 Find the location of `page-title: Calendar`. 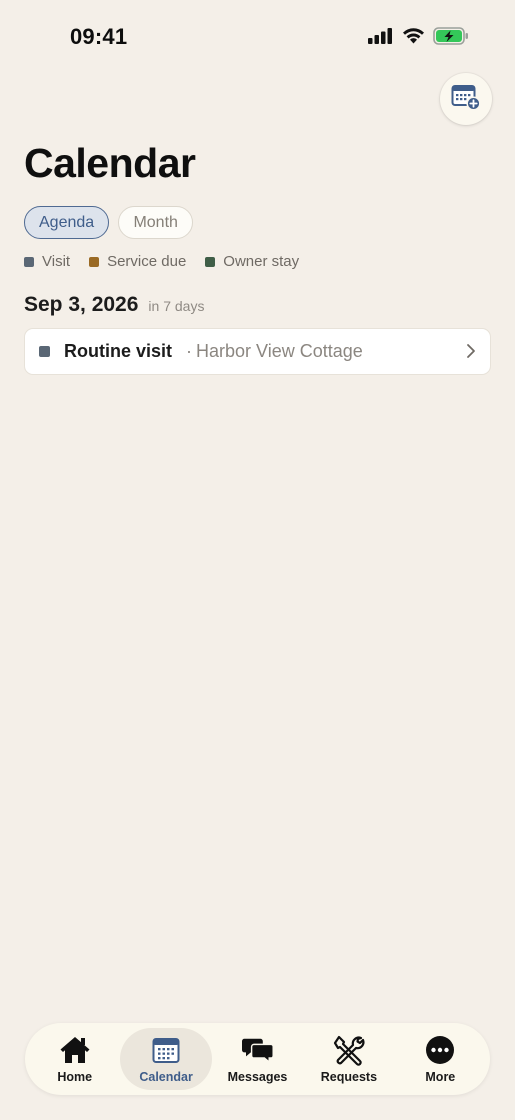

page-title: Calendar is located at coordinates (110, 163).